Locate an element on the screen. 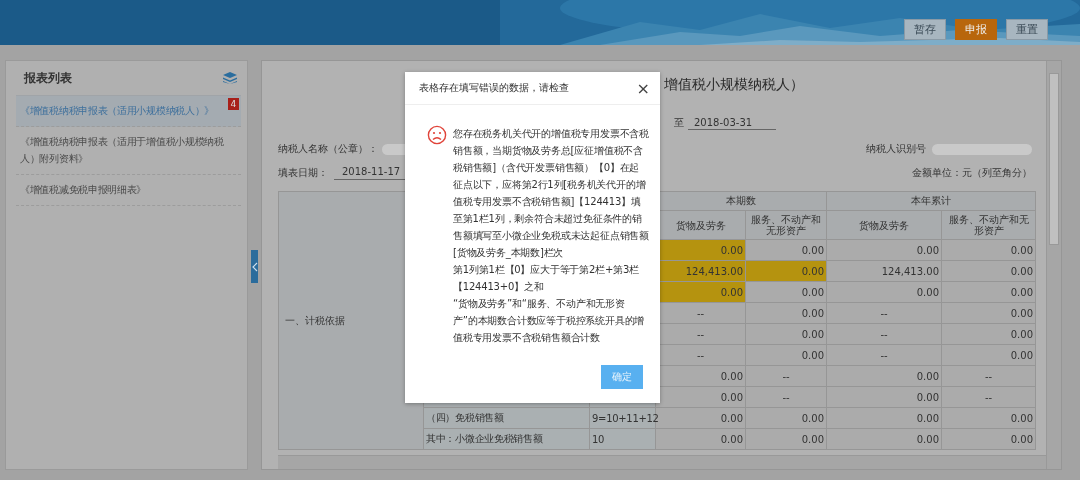  column-header: 货物及劳务 is located at coordinates (884, 225).